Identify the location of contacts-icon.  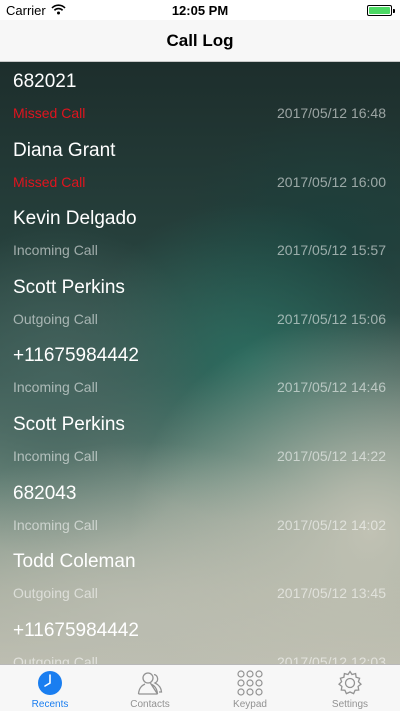
(150, 683).